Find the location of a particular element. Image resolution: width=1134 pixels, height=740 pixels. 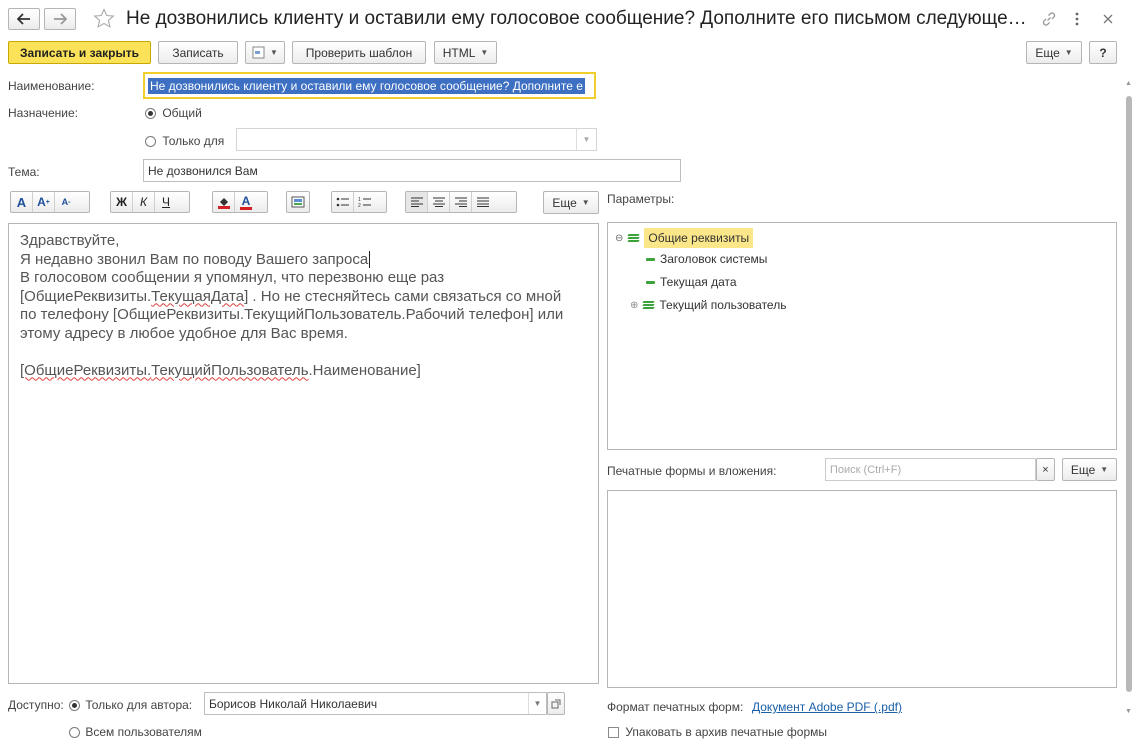

clear-search-button: × is located at coordinates (1045, 469).